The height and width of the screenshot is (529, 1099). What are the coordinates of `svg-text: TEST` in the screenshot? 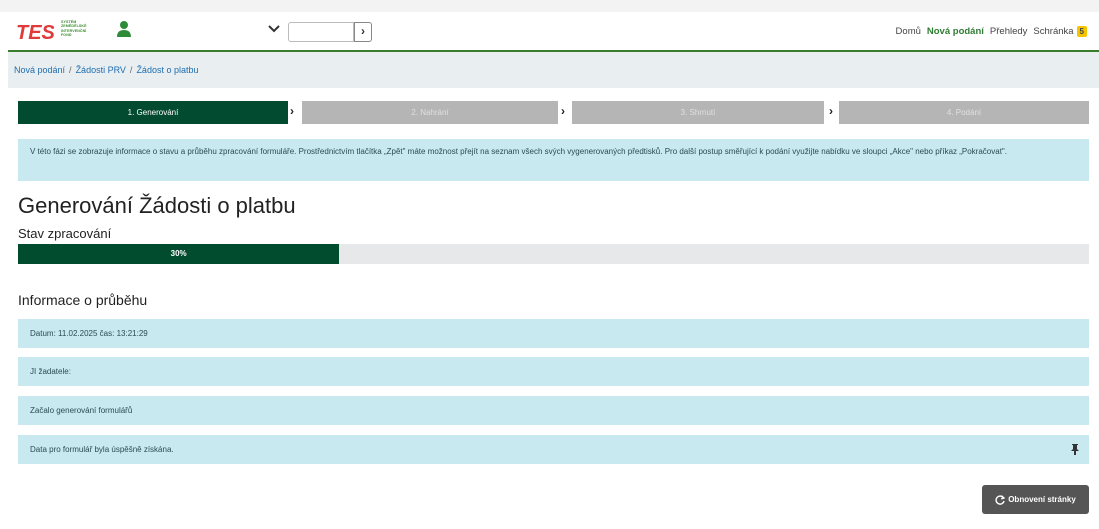 It's located at (35, 33).